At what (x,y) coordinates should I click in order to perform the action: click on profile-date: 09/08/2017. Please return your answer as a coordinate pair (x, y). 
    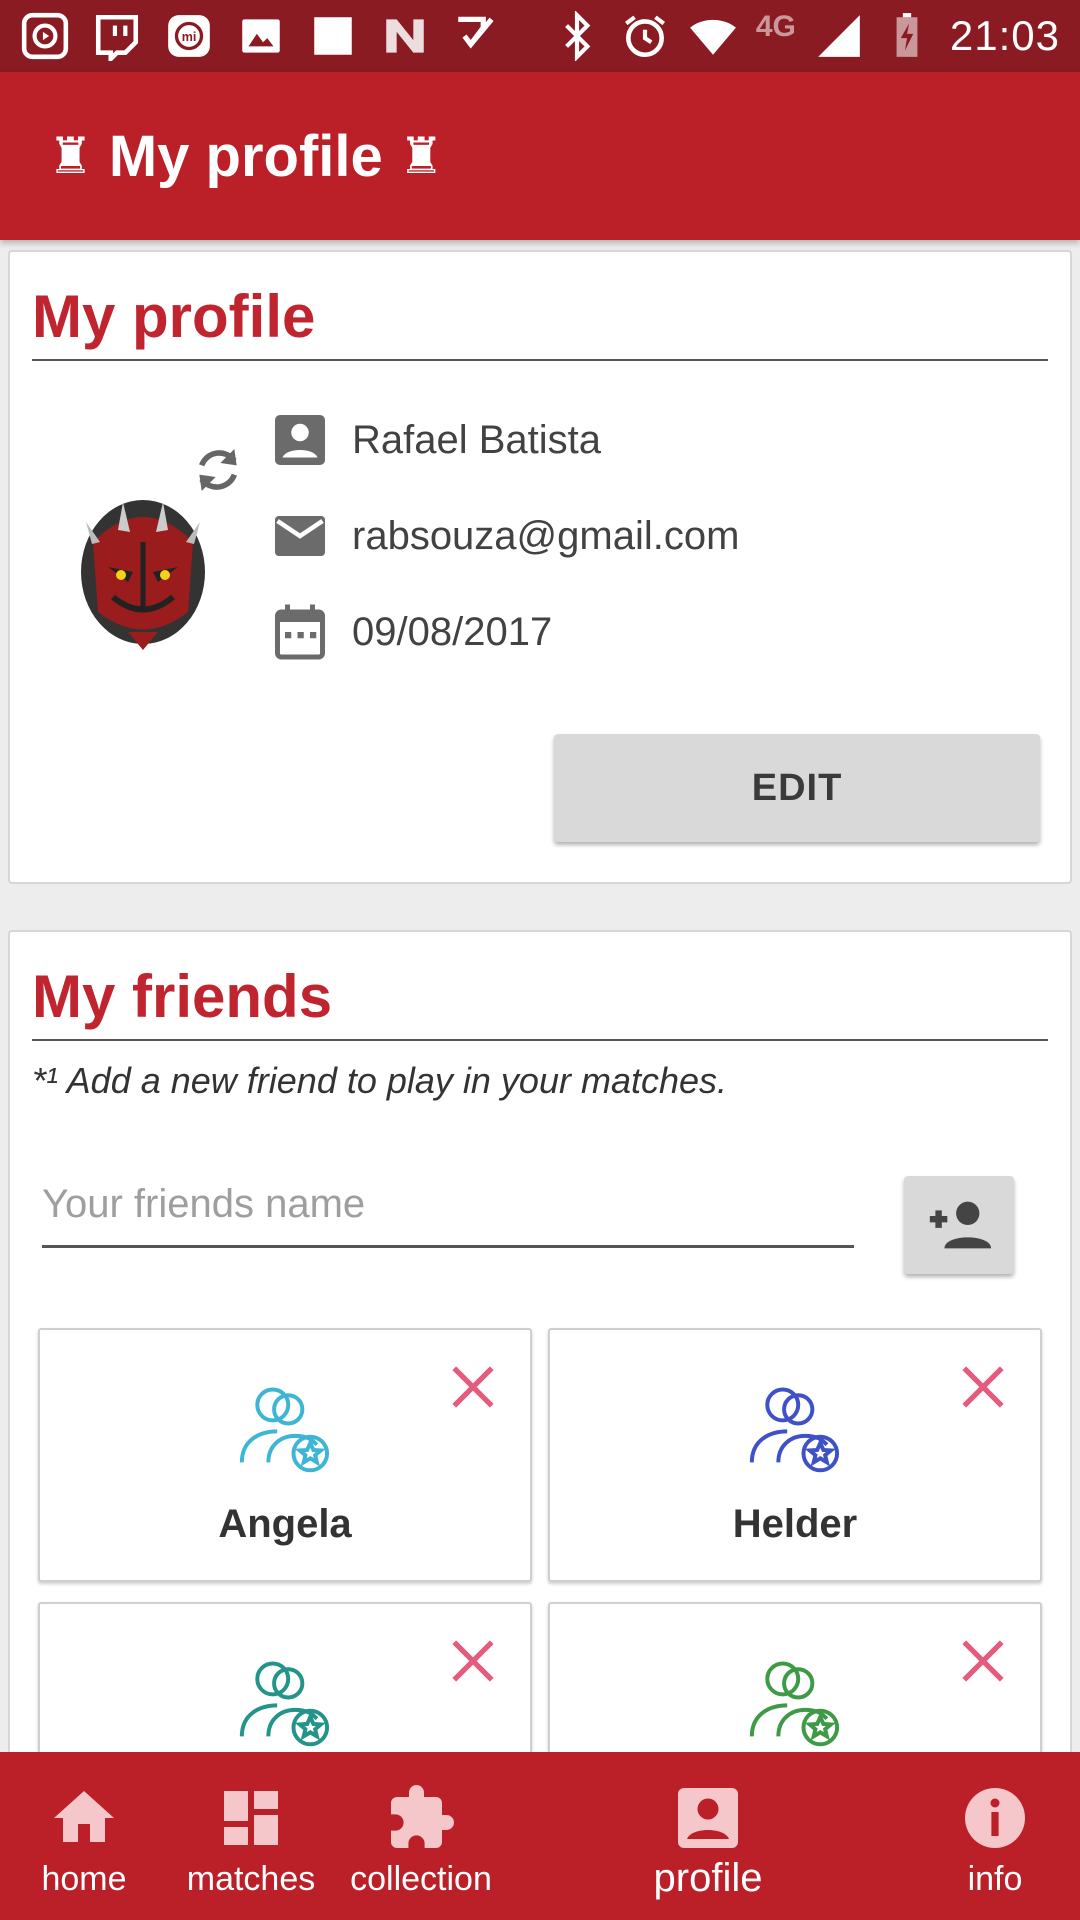
    Looking at the image, I should click on (452, 631).